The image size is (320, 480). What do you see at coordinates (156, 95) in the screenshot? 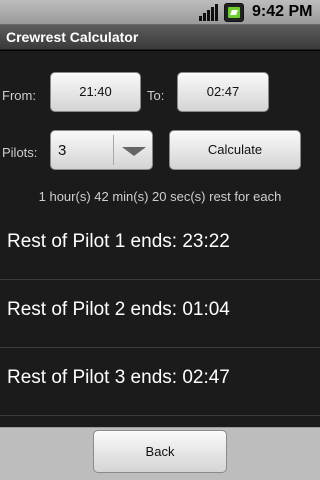
I see `to-label: To:` at bounding box center [156, 95].